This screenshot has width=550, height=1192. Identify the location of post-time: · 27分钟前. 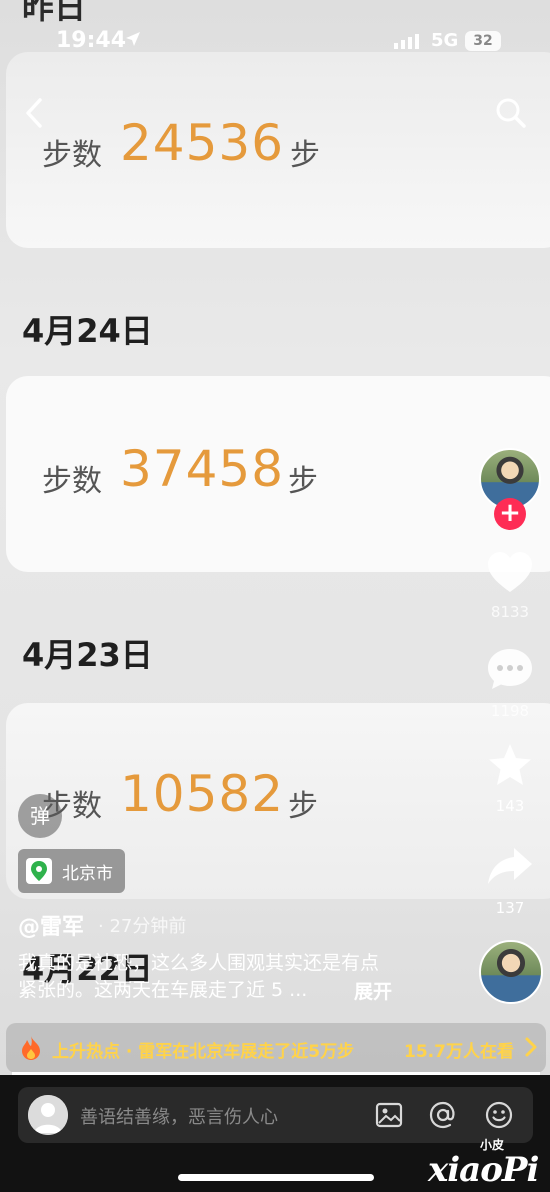
(142, 926).